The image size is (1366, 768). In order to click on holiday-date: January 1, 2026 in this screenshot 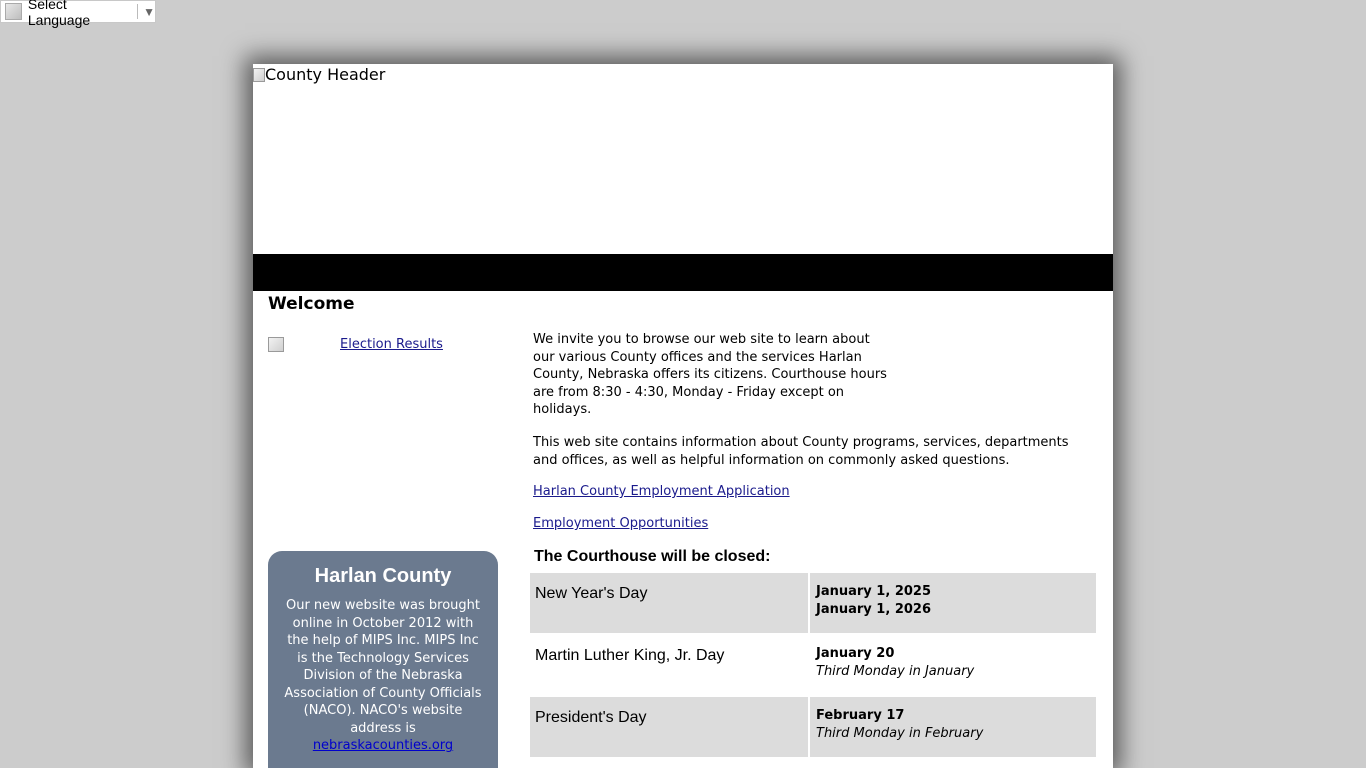, I will do `click(873, 609)`.